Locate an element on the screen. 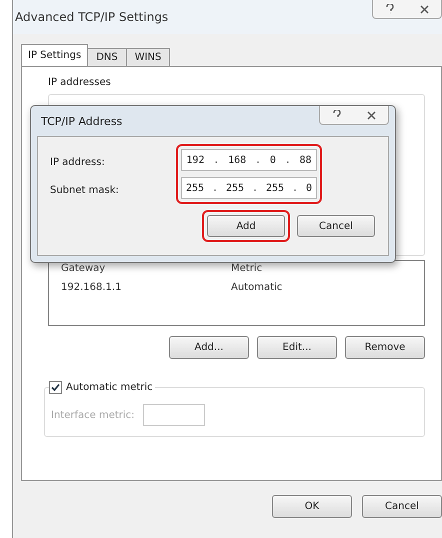  checkmark-icon is located at coordinates (55, 387).